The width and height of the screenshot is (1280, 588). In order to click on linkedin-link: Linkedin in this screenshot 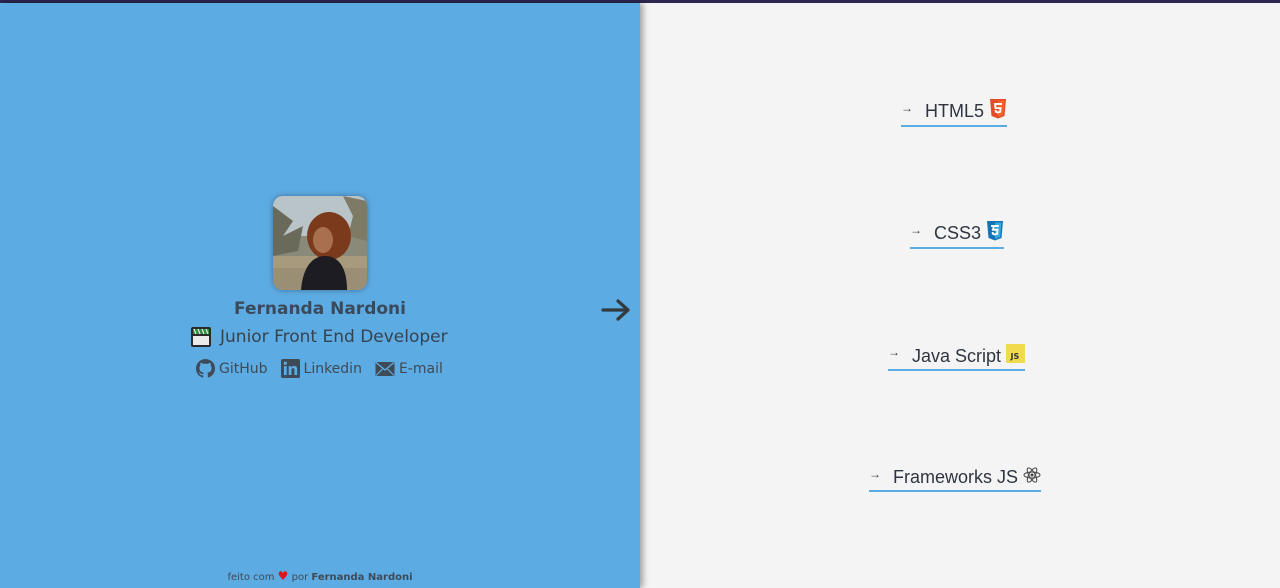, I will do `click(321, 368)`.